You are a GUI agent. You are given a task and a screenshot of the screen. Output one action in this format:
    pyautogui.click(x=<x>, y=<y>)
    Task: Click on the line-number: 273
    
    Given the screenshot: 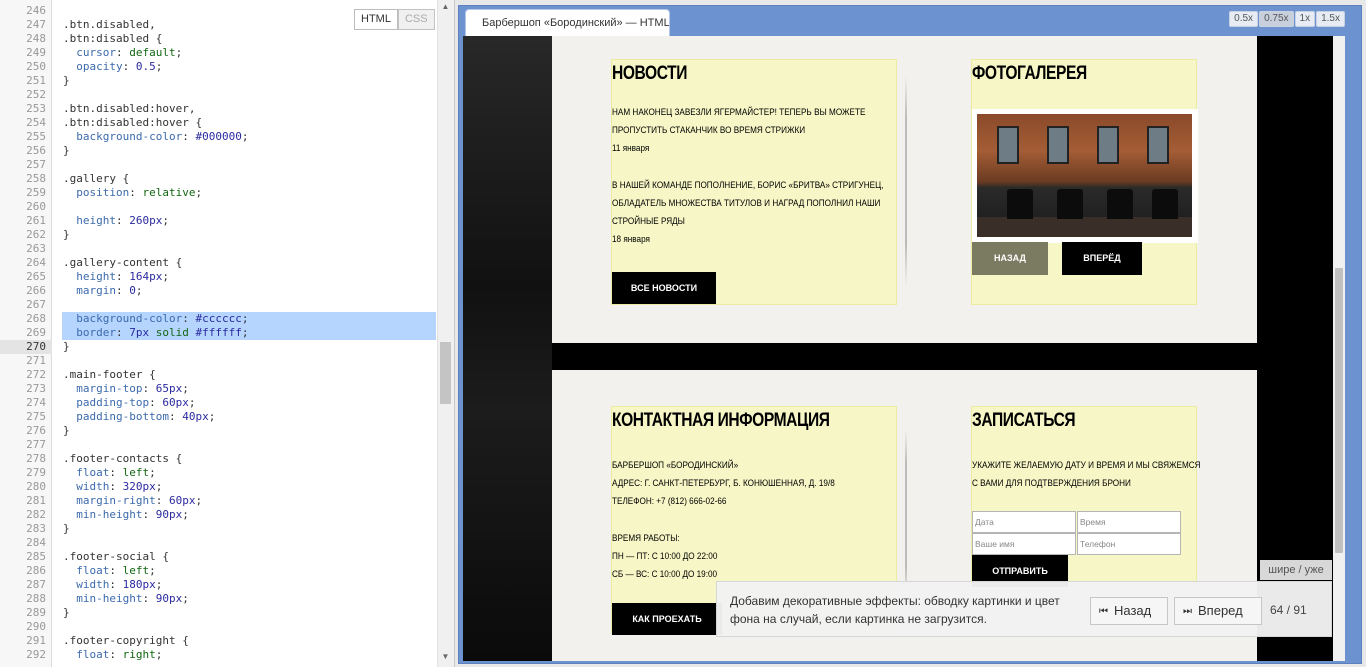 What is the action you would take?
    pyautogui.click(x=36, y=388)
    